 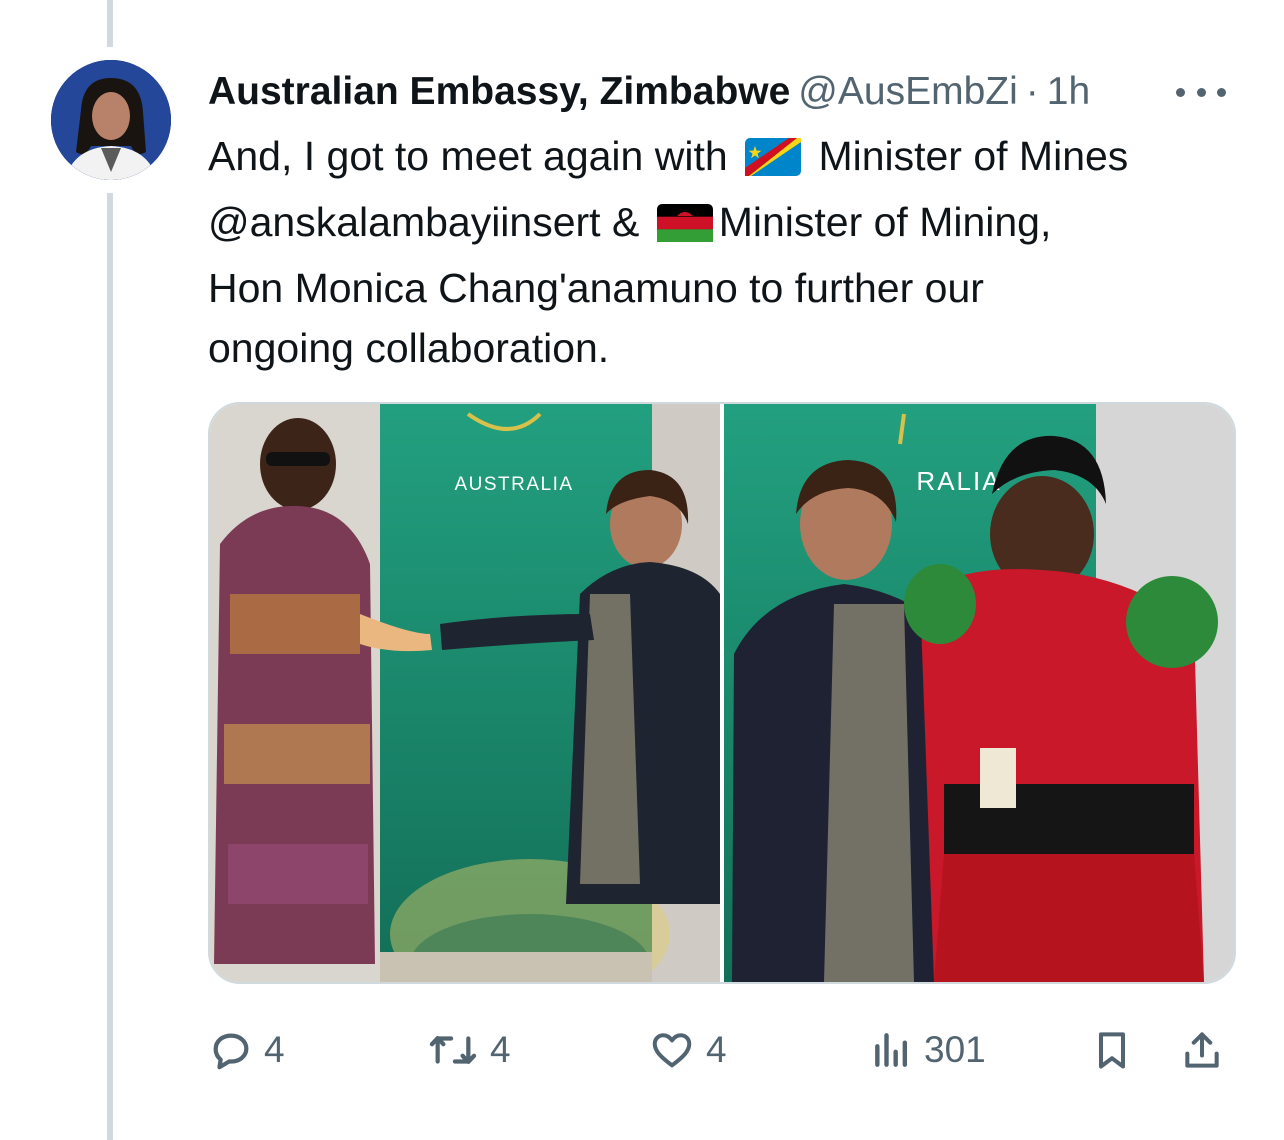 I want to click on drc-flag-icon, so click(x=773, y=162).